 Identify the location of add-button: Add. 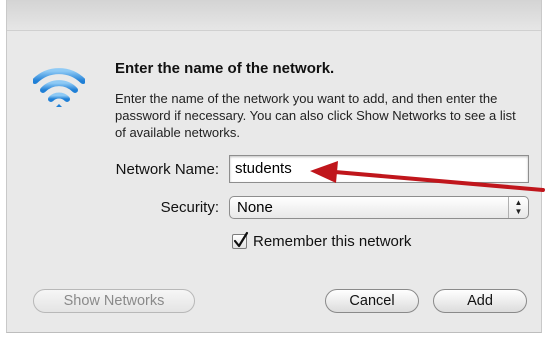
(480, 301).